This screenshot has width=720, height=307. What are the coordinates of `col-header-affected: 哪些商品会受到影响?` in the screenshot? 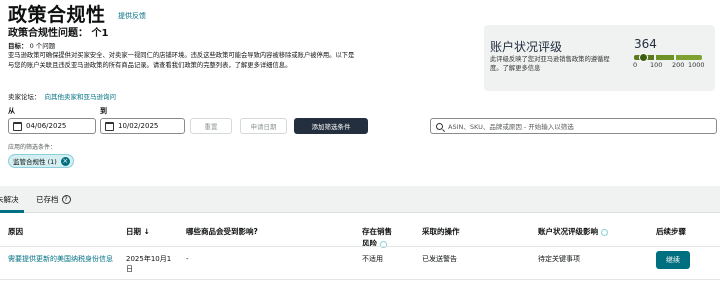 It's located at (222, 231).